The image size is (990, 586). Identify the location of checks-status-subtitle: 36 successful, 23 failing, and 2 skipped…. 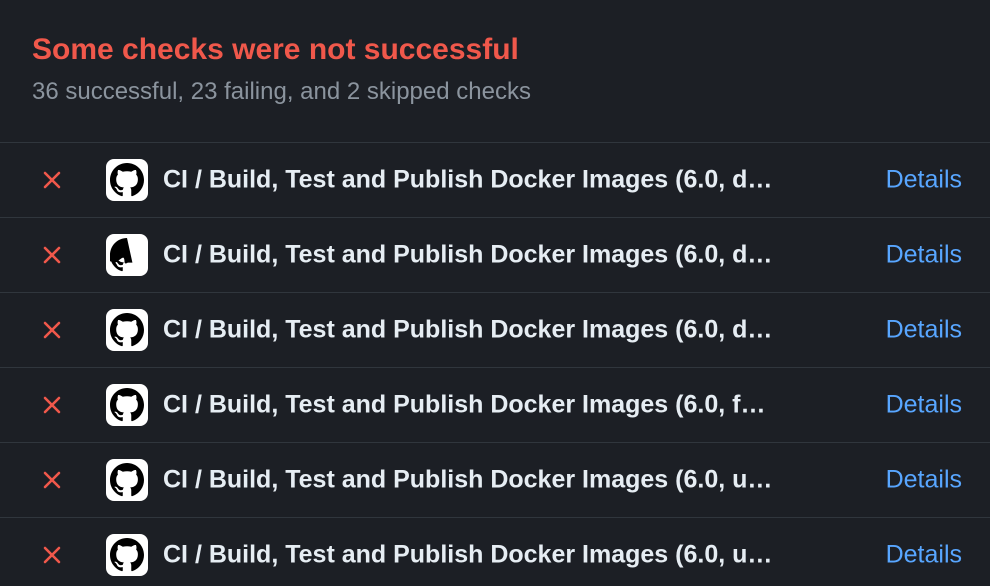
(281, 91).